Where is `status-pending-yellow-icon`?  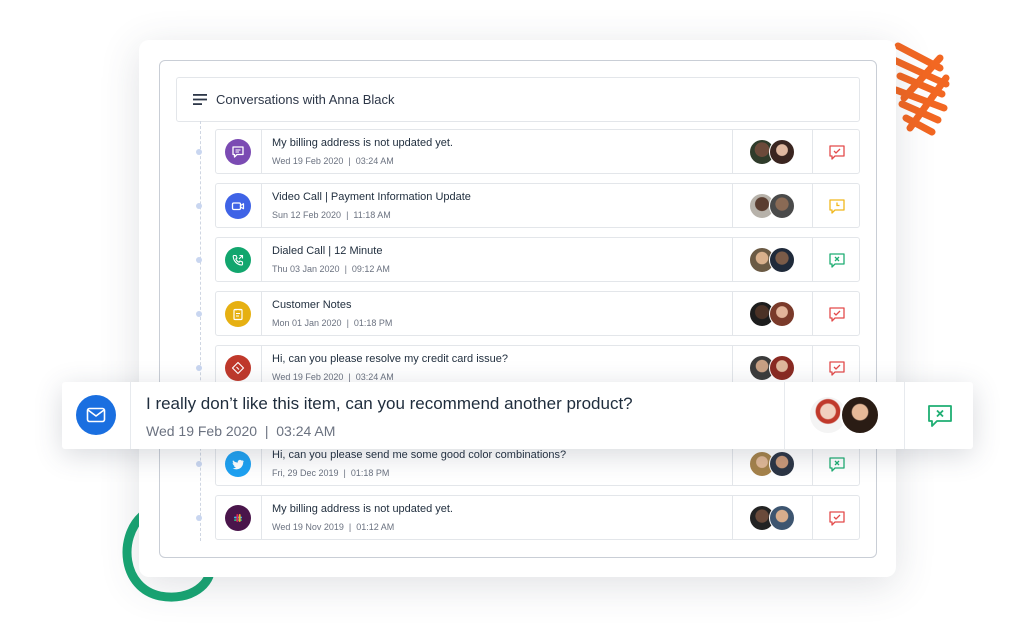 status-pending-yellow-icon is located at coordinates (837, 206).